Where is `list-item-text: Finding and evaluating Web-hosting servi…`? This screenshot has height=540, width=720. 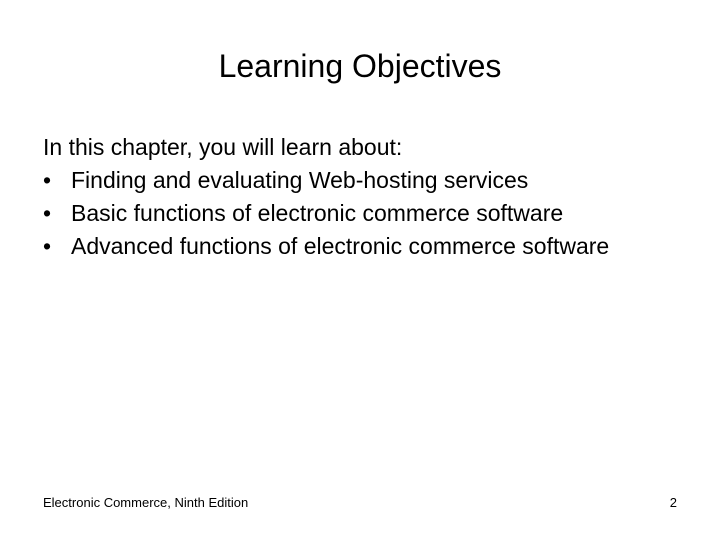 list-item-text: Finding and evaluating Web-hosting servi… is located at coordinates (300, 180).